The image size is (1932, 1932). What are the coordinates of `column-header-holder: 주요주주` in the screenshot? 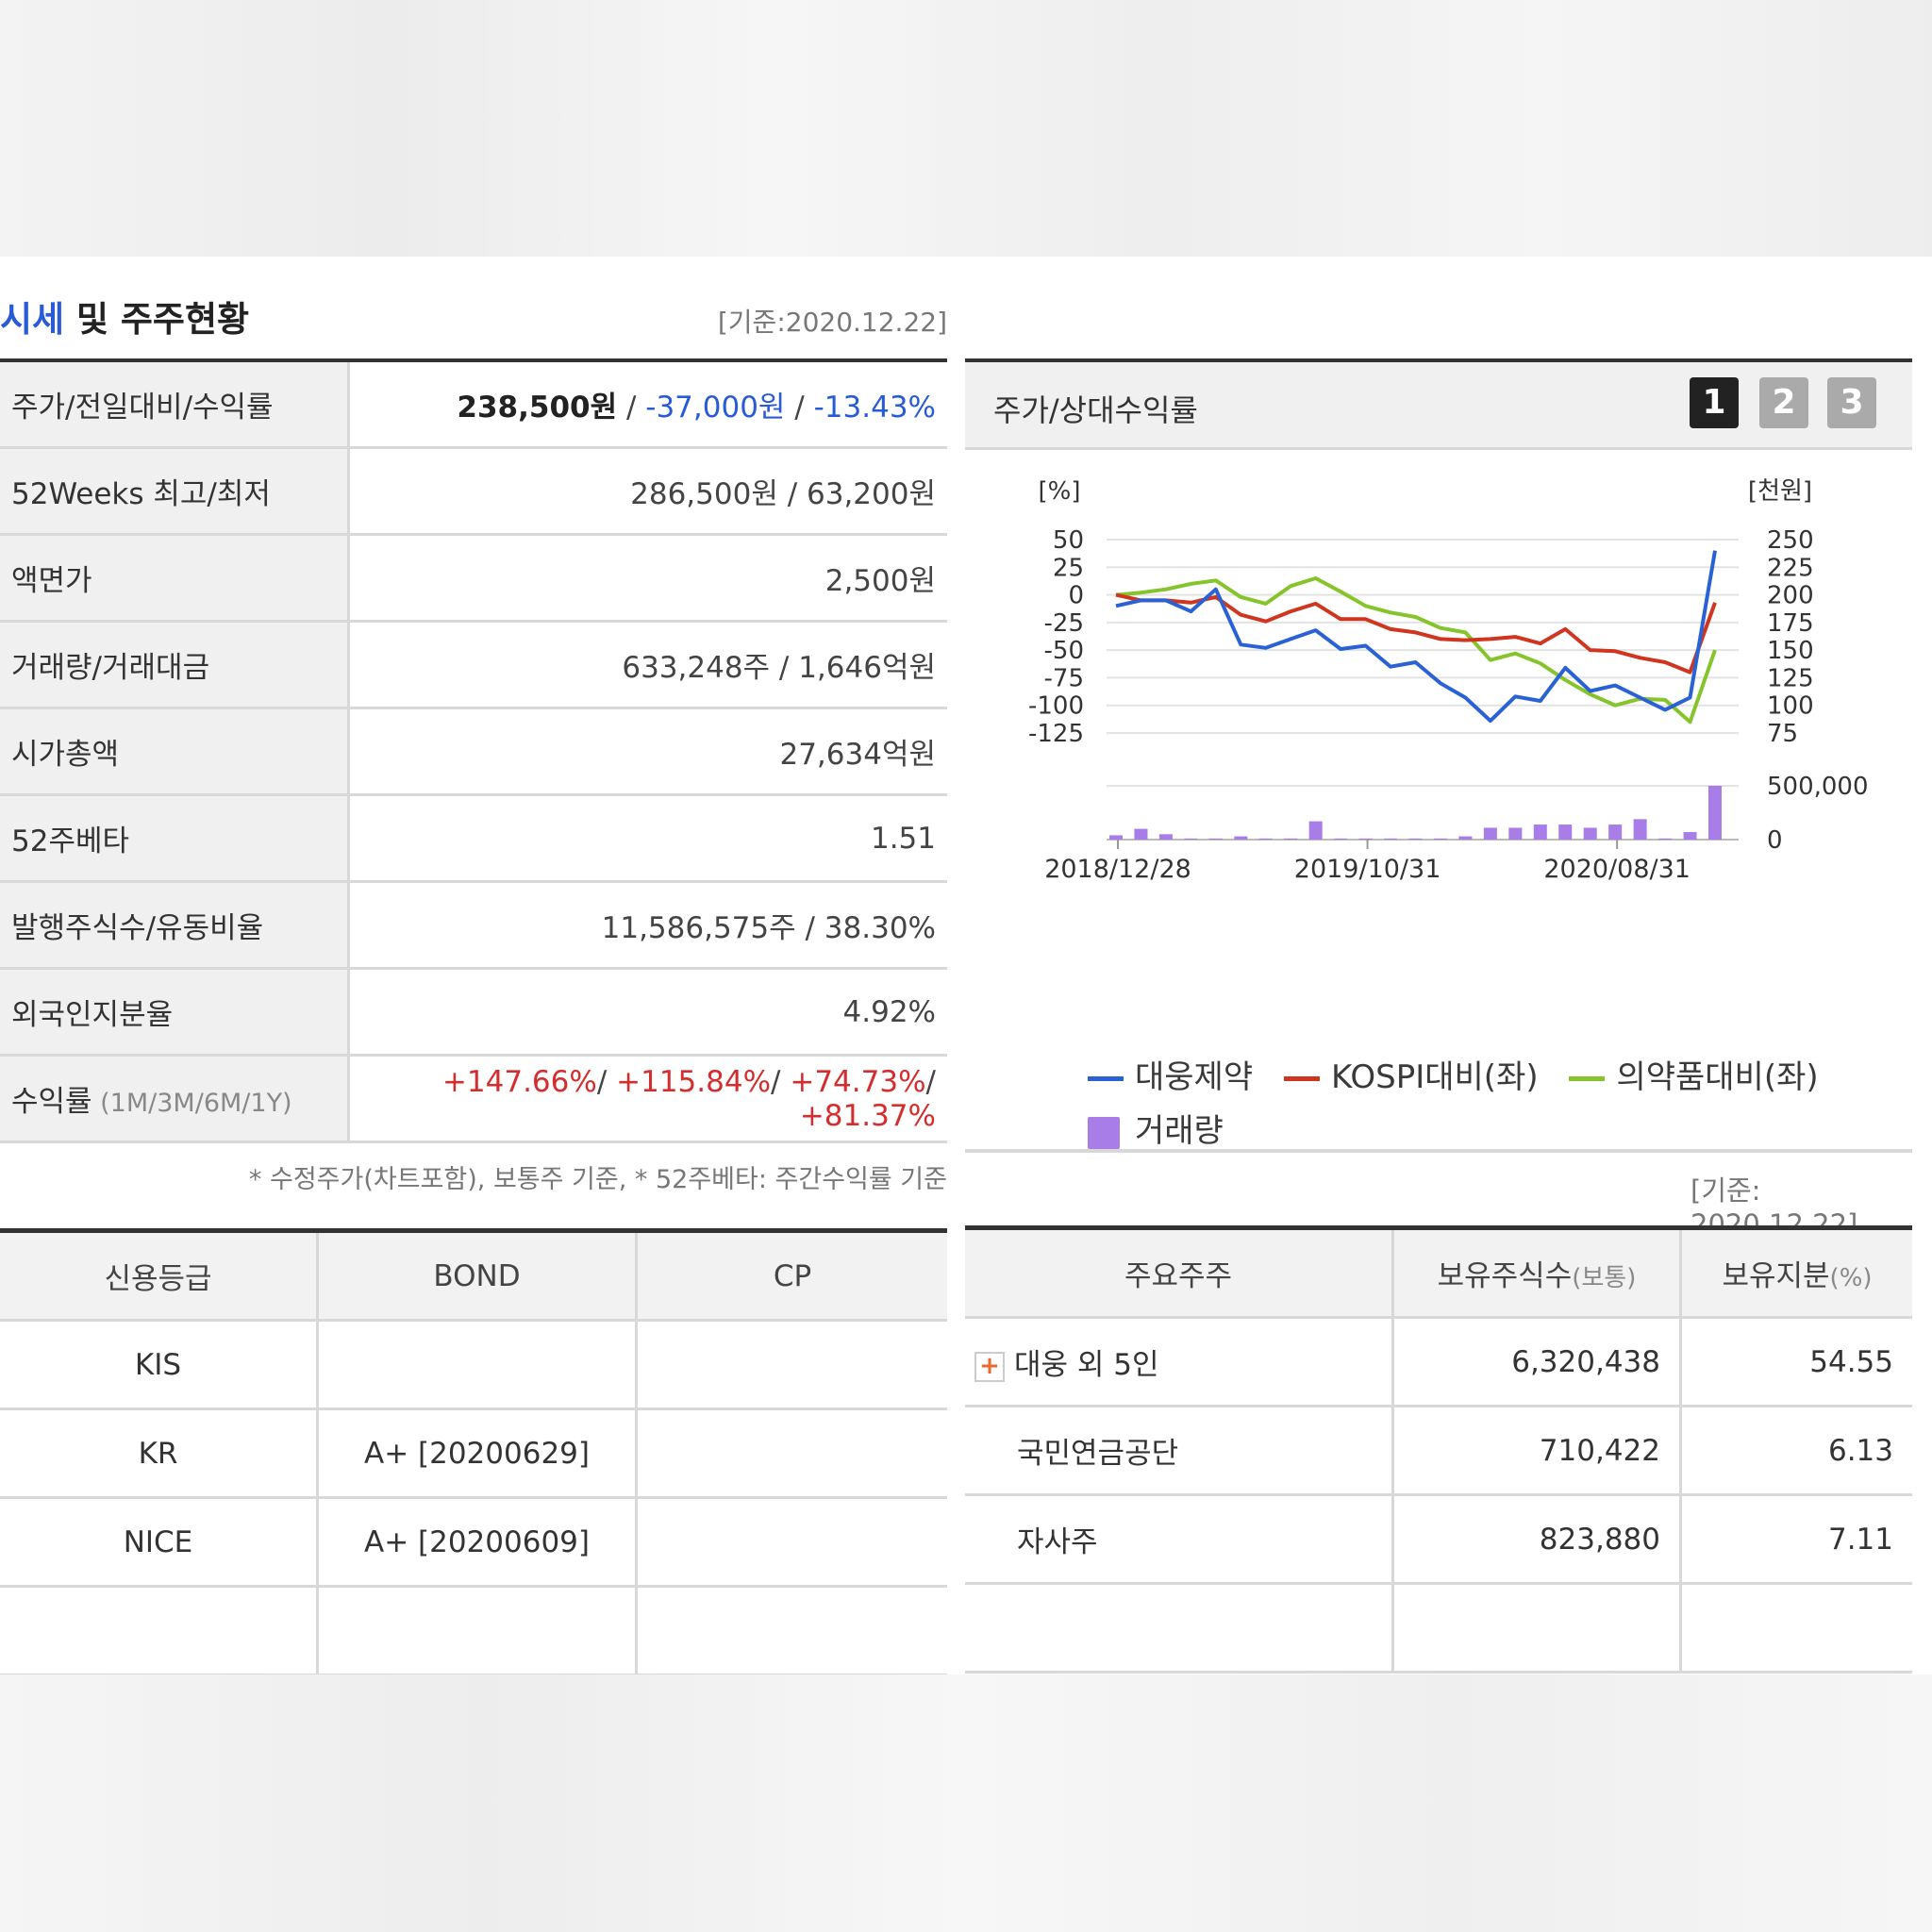 It's located at (1179, 1273).